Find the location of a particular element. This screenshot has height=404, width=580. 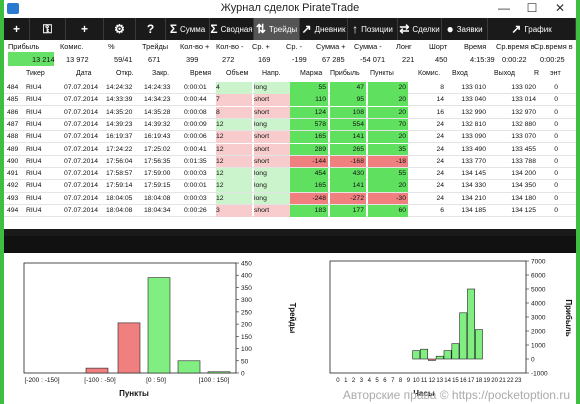

x-tick-label: 18 is located at coordinates (479, 381).